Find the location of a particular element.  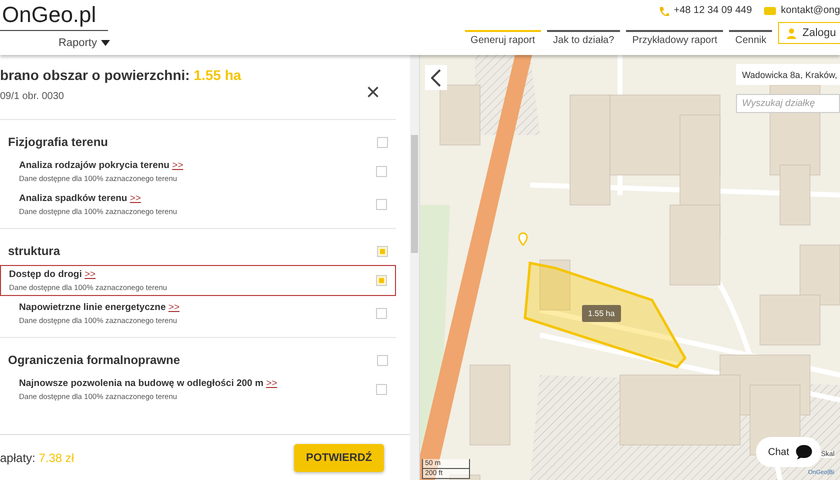

search-field: Wyszukaj działkę is located at coordinates (788, 103).